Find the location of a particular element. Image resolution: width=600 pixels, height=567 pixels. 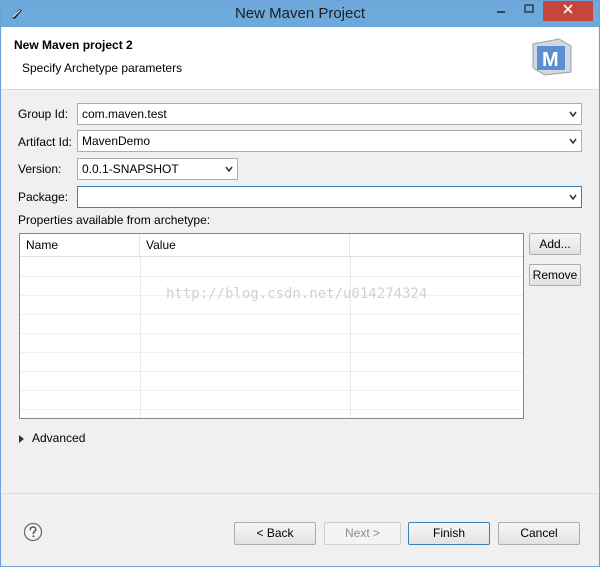

close-button is located at coordinates (568, 11).